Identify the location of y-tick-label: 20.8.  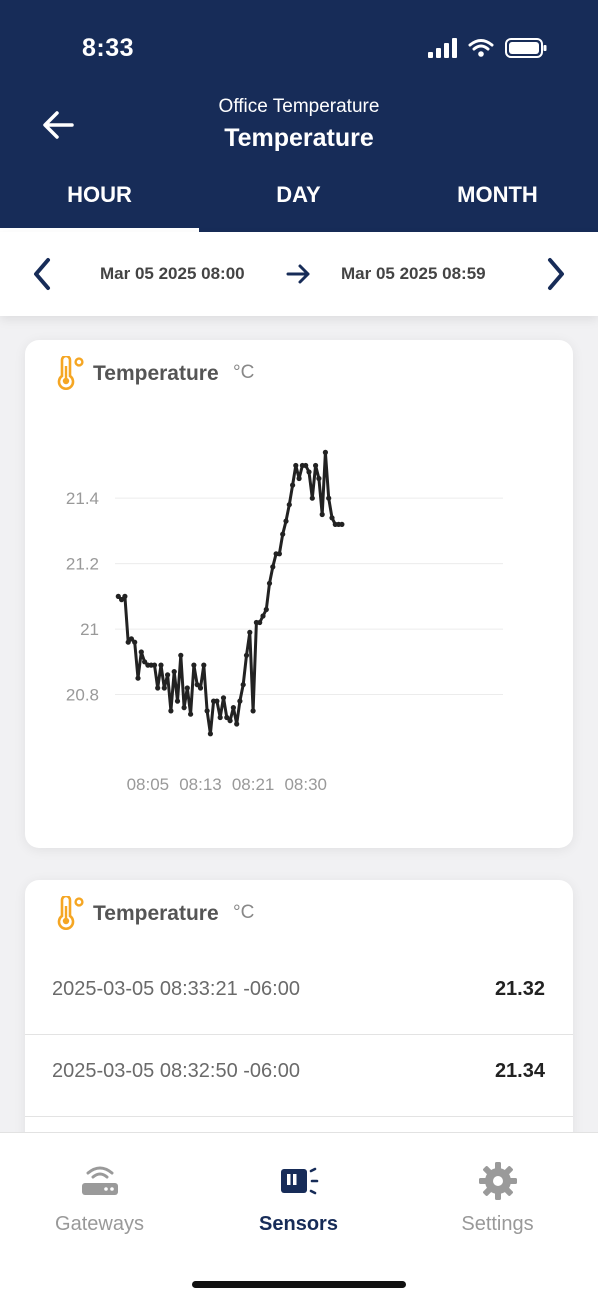
(82, 695).